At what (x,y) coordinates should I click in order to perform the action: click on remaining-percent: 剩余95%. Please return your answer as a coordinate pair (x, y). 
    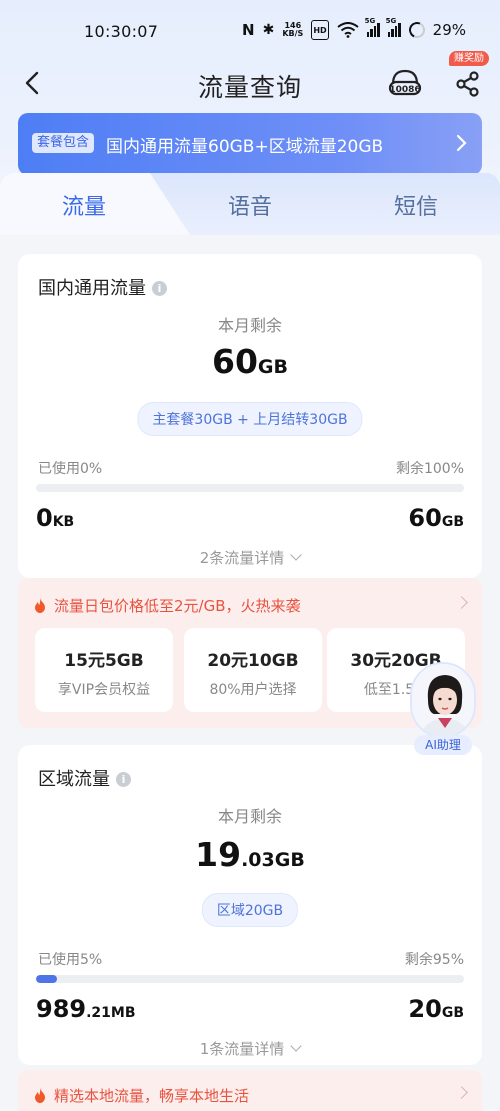
    Looking at the image, I should click on (434, 960).